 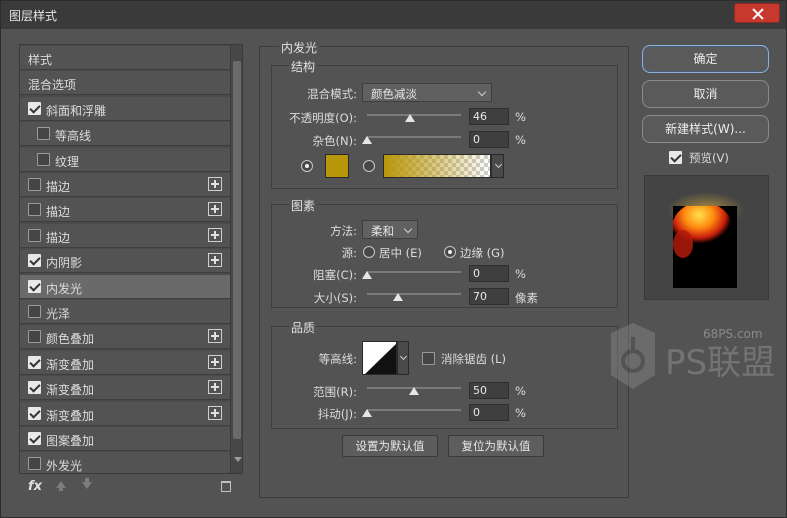 I want to click on style-item-5: 描边, so click(x=125, y=185).